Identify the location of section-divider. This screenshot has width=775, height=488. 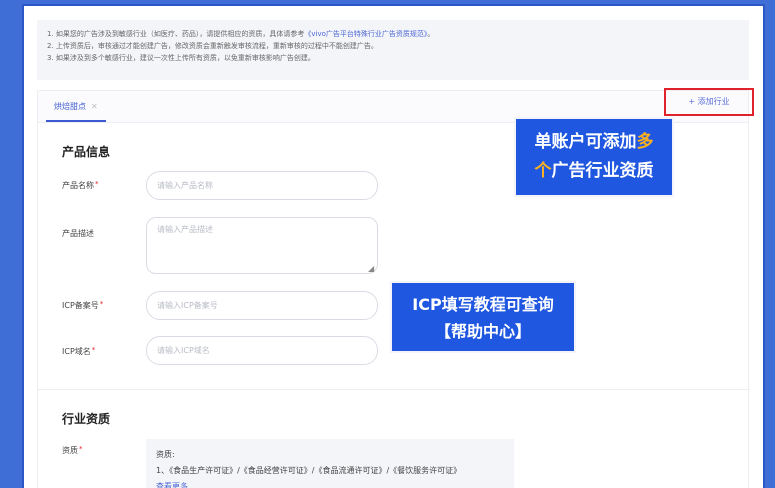
(394, 389).